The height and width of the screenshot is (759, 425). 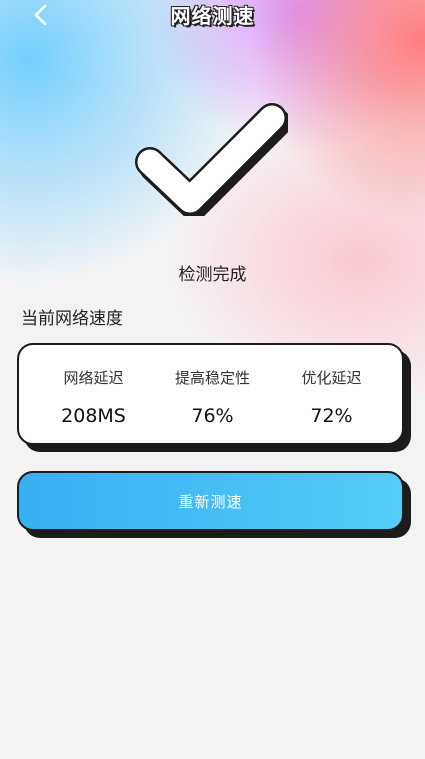 I want to click on stat-label: 优化延迟, so click(x=331, y=378).